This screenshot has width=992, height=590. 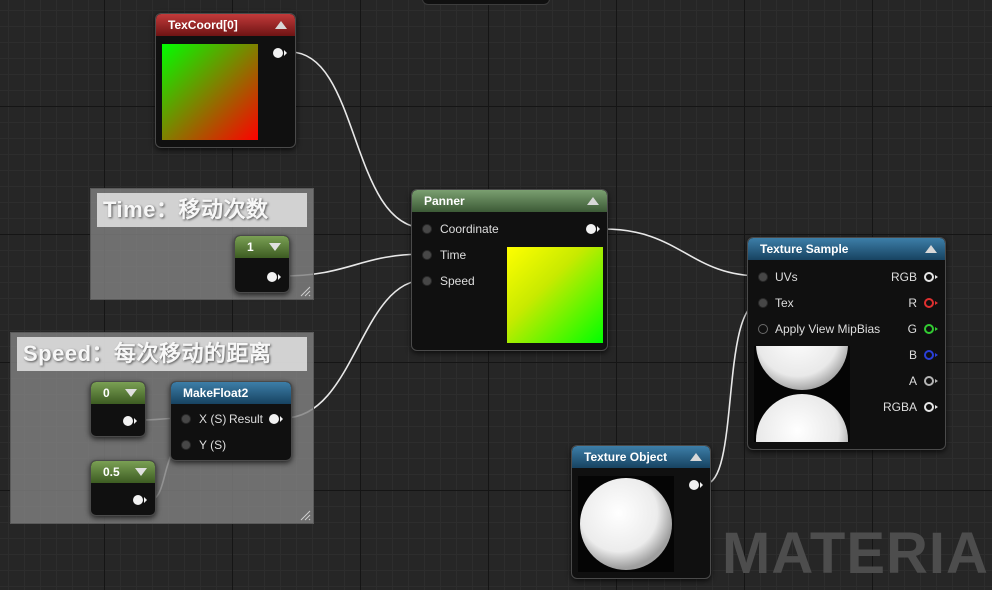 I want to click on texture-sample-rgb-pin, so click(x=931, y=277).